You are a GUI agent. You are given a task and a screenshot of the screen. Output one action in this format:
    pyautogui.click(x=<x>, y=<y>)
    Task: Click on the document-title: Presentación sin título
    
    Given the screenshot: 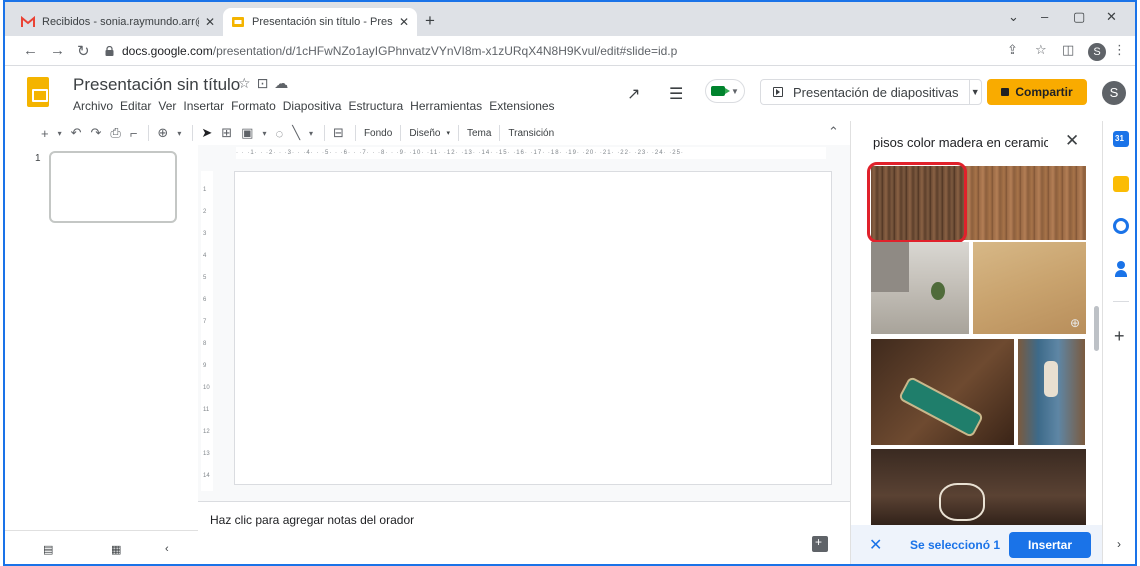 What is the action you would take?
    pyautogui.click(x=156, y=85)
    